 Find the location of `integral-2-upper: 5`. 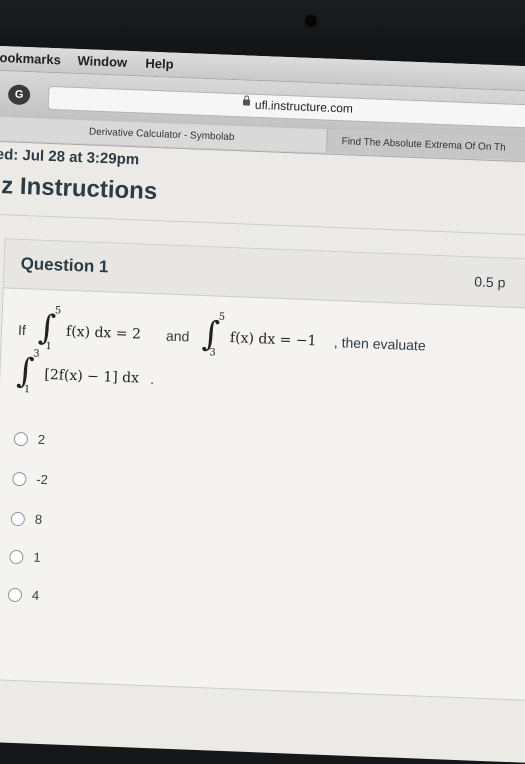

integral-2-upper: 5 is located at coordinates (222, 317).